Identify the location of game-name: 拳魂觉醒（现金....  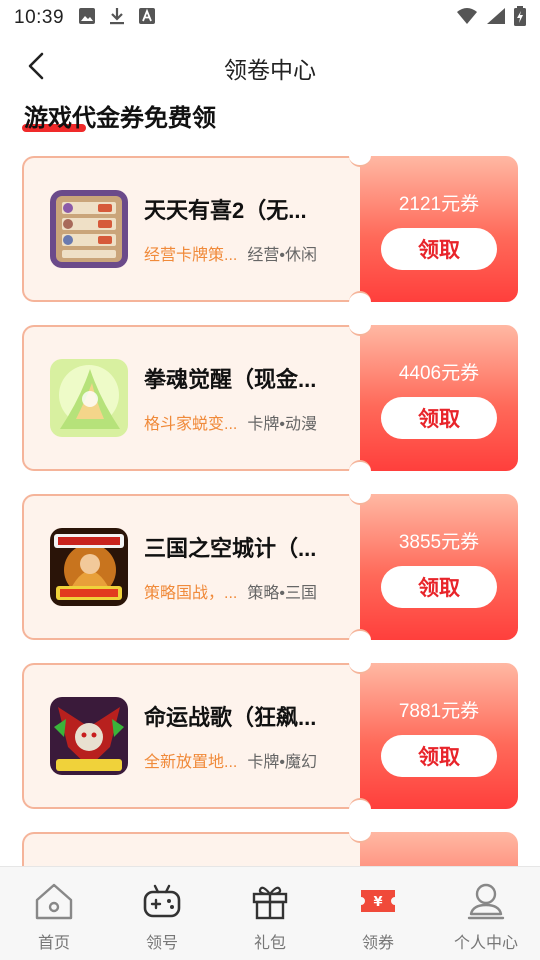
(230, 379).